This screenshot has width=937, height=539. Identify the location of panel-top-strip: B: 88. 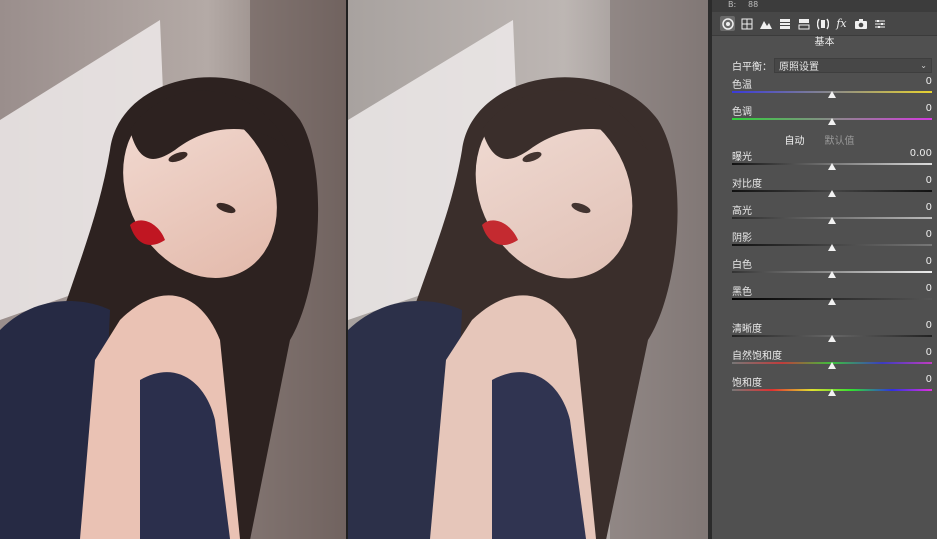
(824, 6).